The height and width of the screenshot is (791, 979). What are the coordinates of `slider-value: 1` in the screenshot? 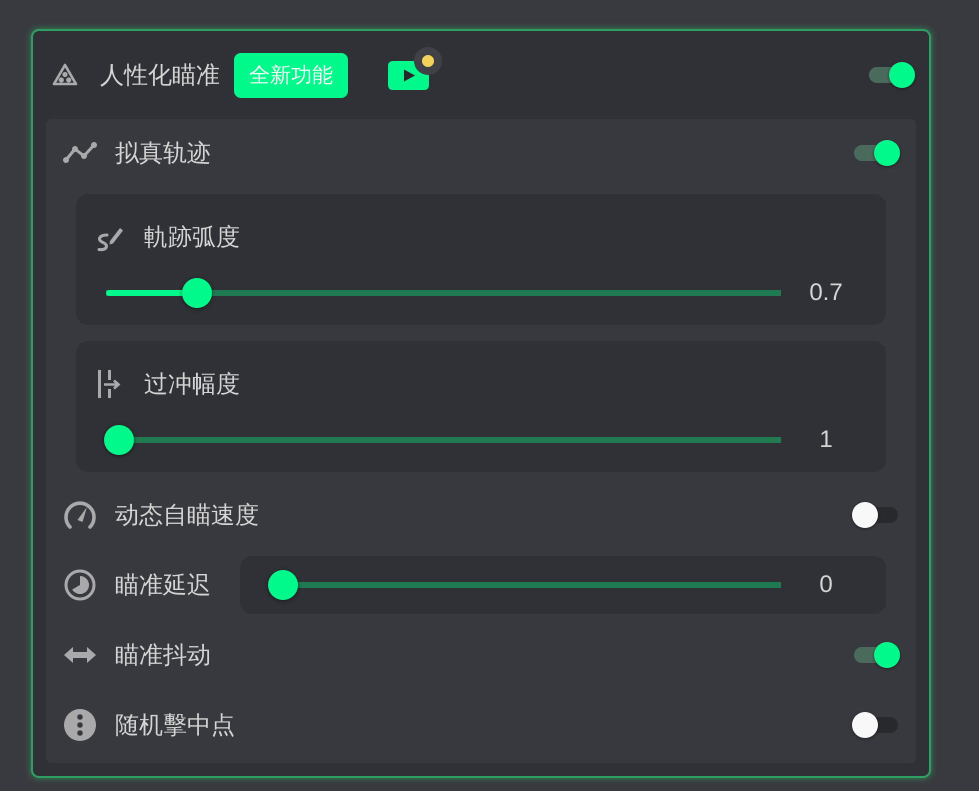 It's located at (826, 440).